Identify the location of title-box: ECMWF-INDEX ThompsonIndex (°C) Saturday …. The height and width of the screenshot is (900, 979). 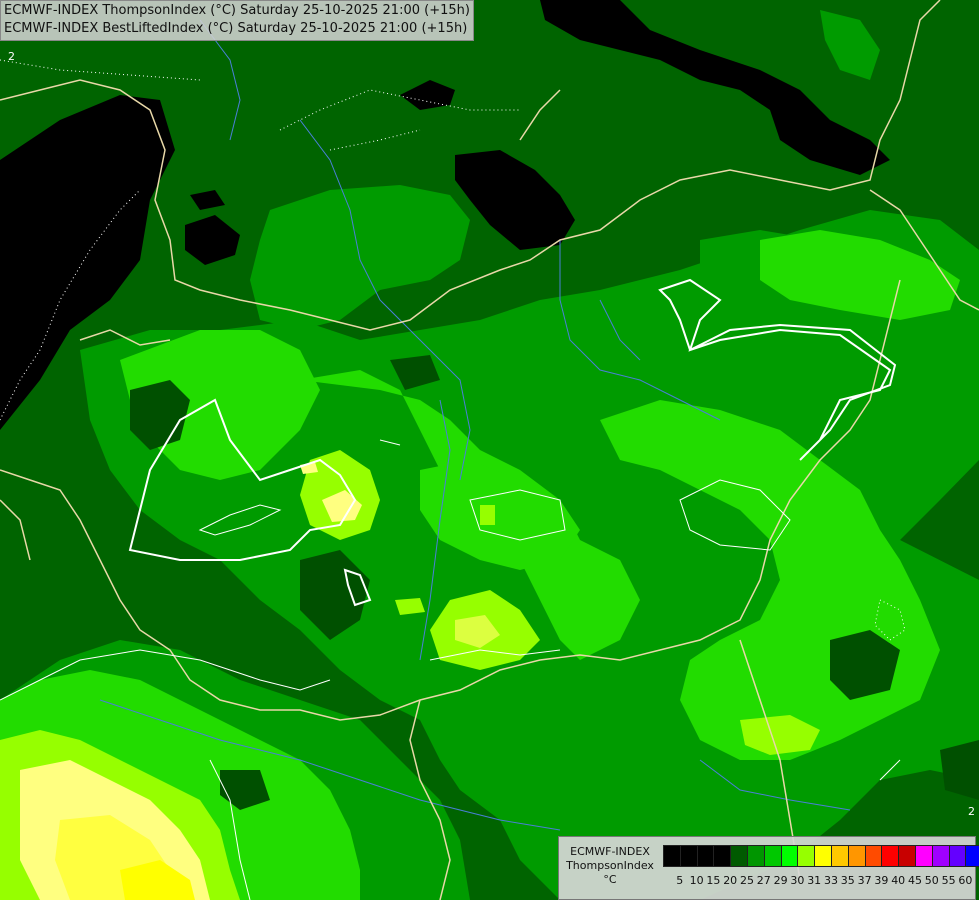
(237, 20).